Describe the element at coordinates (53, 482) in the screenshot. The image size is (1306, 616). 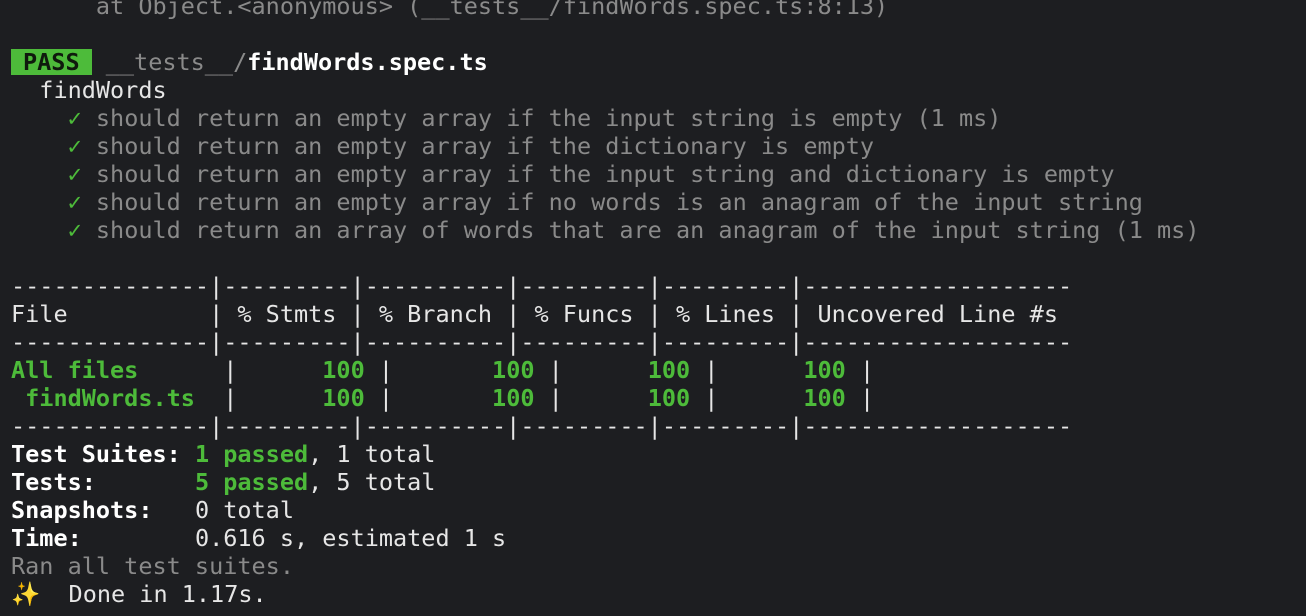
I see `summary-tests-label: Tests:` at that location.